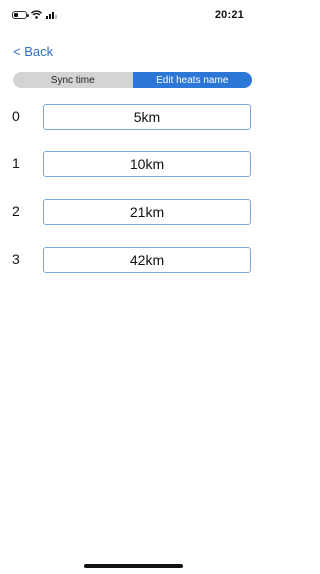 The image size is (320, 574). Describe the element at coordinates (192, 80) in the screenshot. I see `segment-edit-heats-name: Edit heats name` at that location.